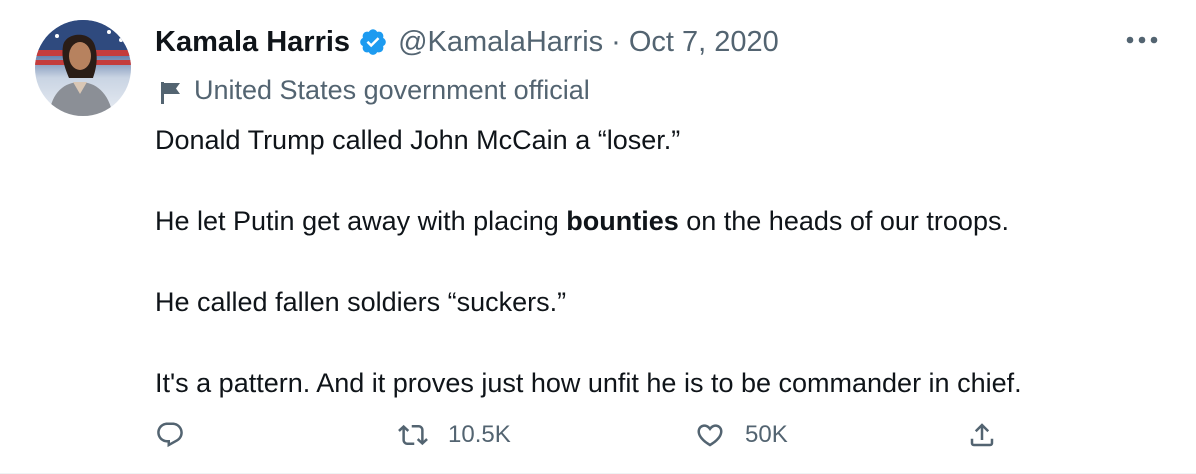 The image size is (1196, 474). I want to click on reply-button, so click(170, 435).